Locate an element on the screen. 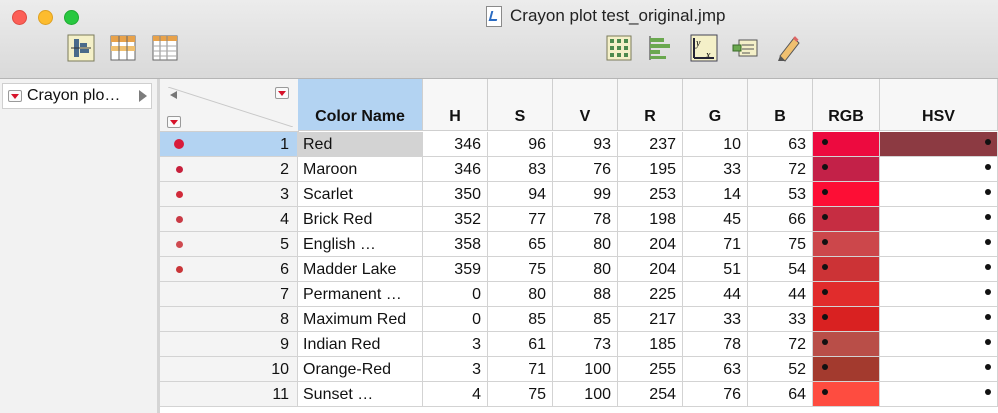 Image resolution: width=998 pixels, height=413 pixels. cell-s: 80 is located at coordinates (520, 294).